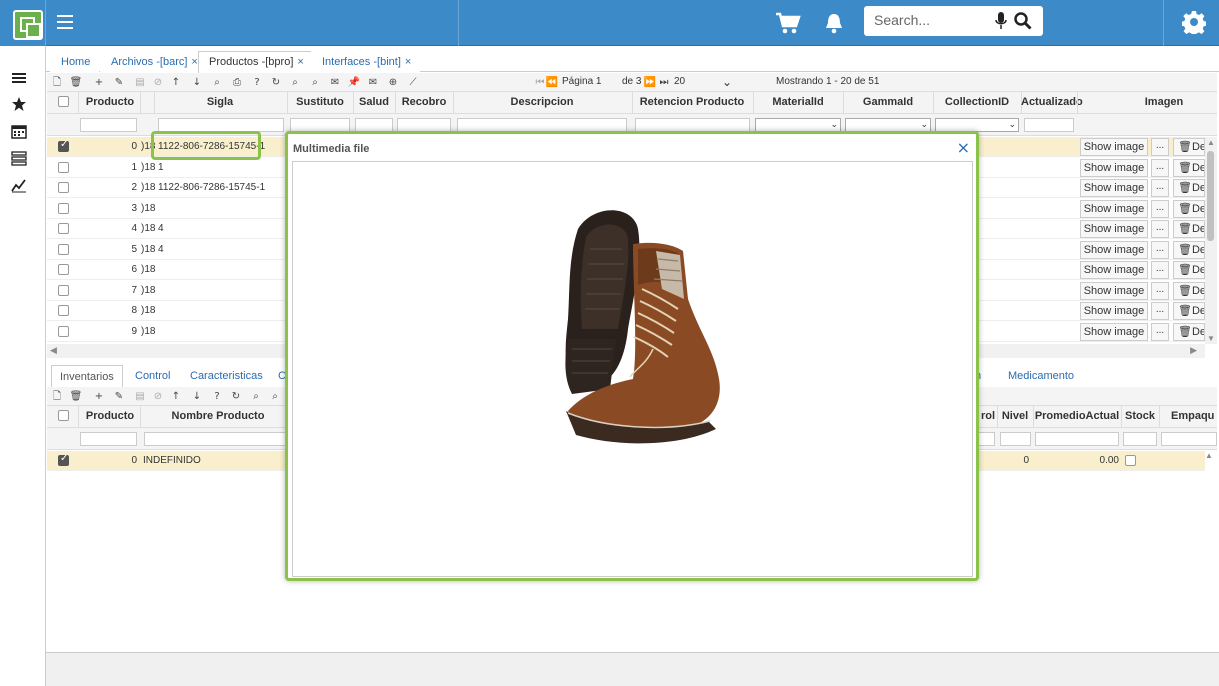 This screenshot has width=1219, height=686. Describe the element at coordinates (320, 125) in the screenshot. I see `filter-sustituto` at that location.